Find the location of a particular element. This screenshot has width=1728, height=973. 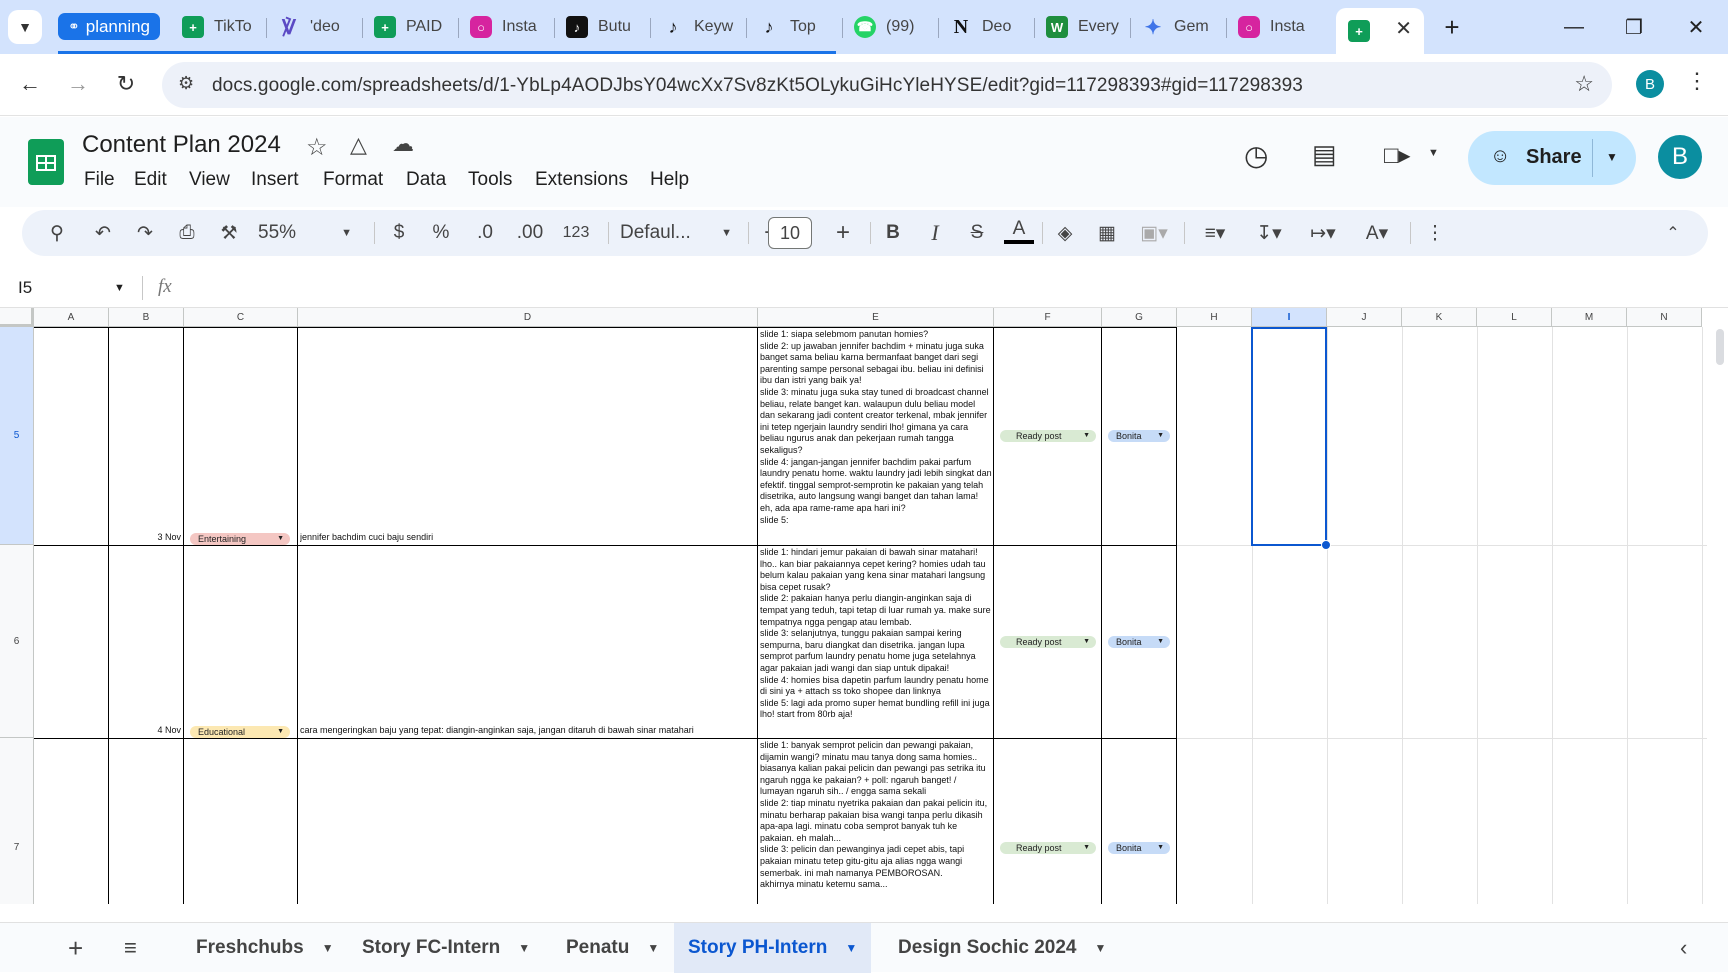

vertical-scrollbar is located at coordinates (1720, 617).